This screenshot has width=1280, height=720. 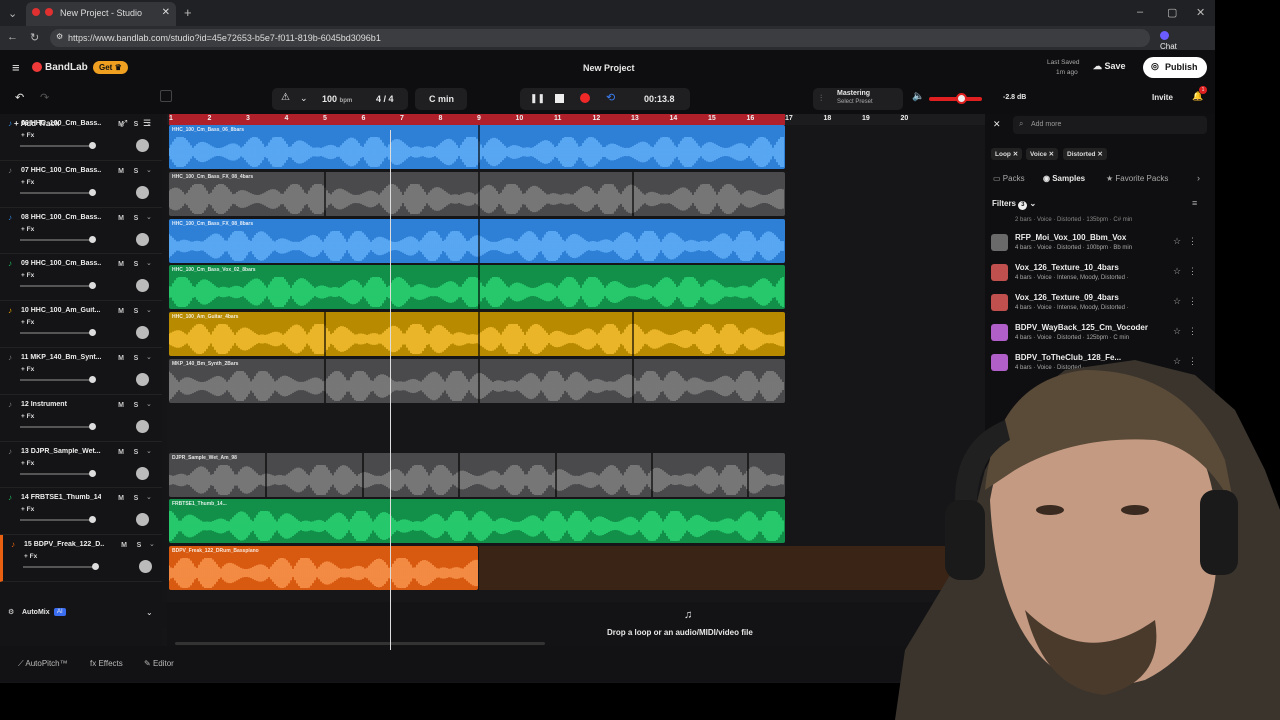 What do you see at coordinates (166, 96) in the screenshot?
I see `layout-icon` at bounding box center [166, 96].